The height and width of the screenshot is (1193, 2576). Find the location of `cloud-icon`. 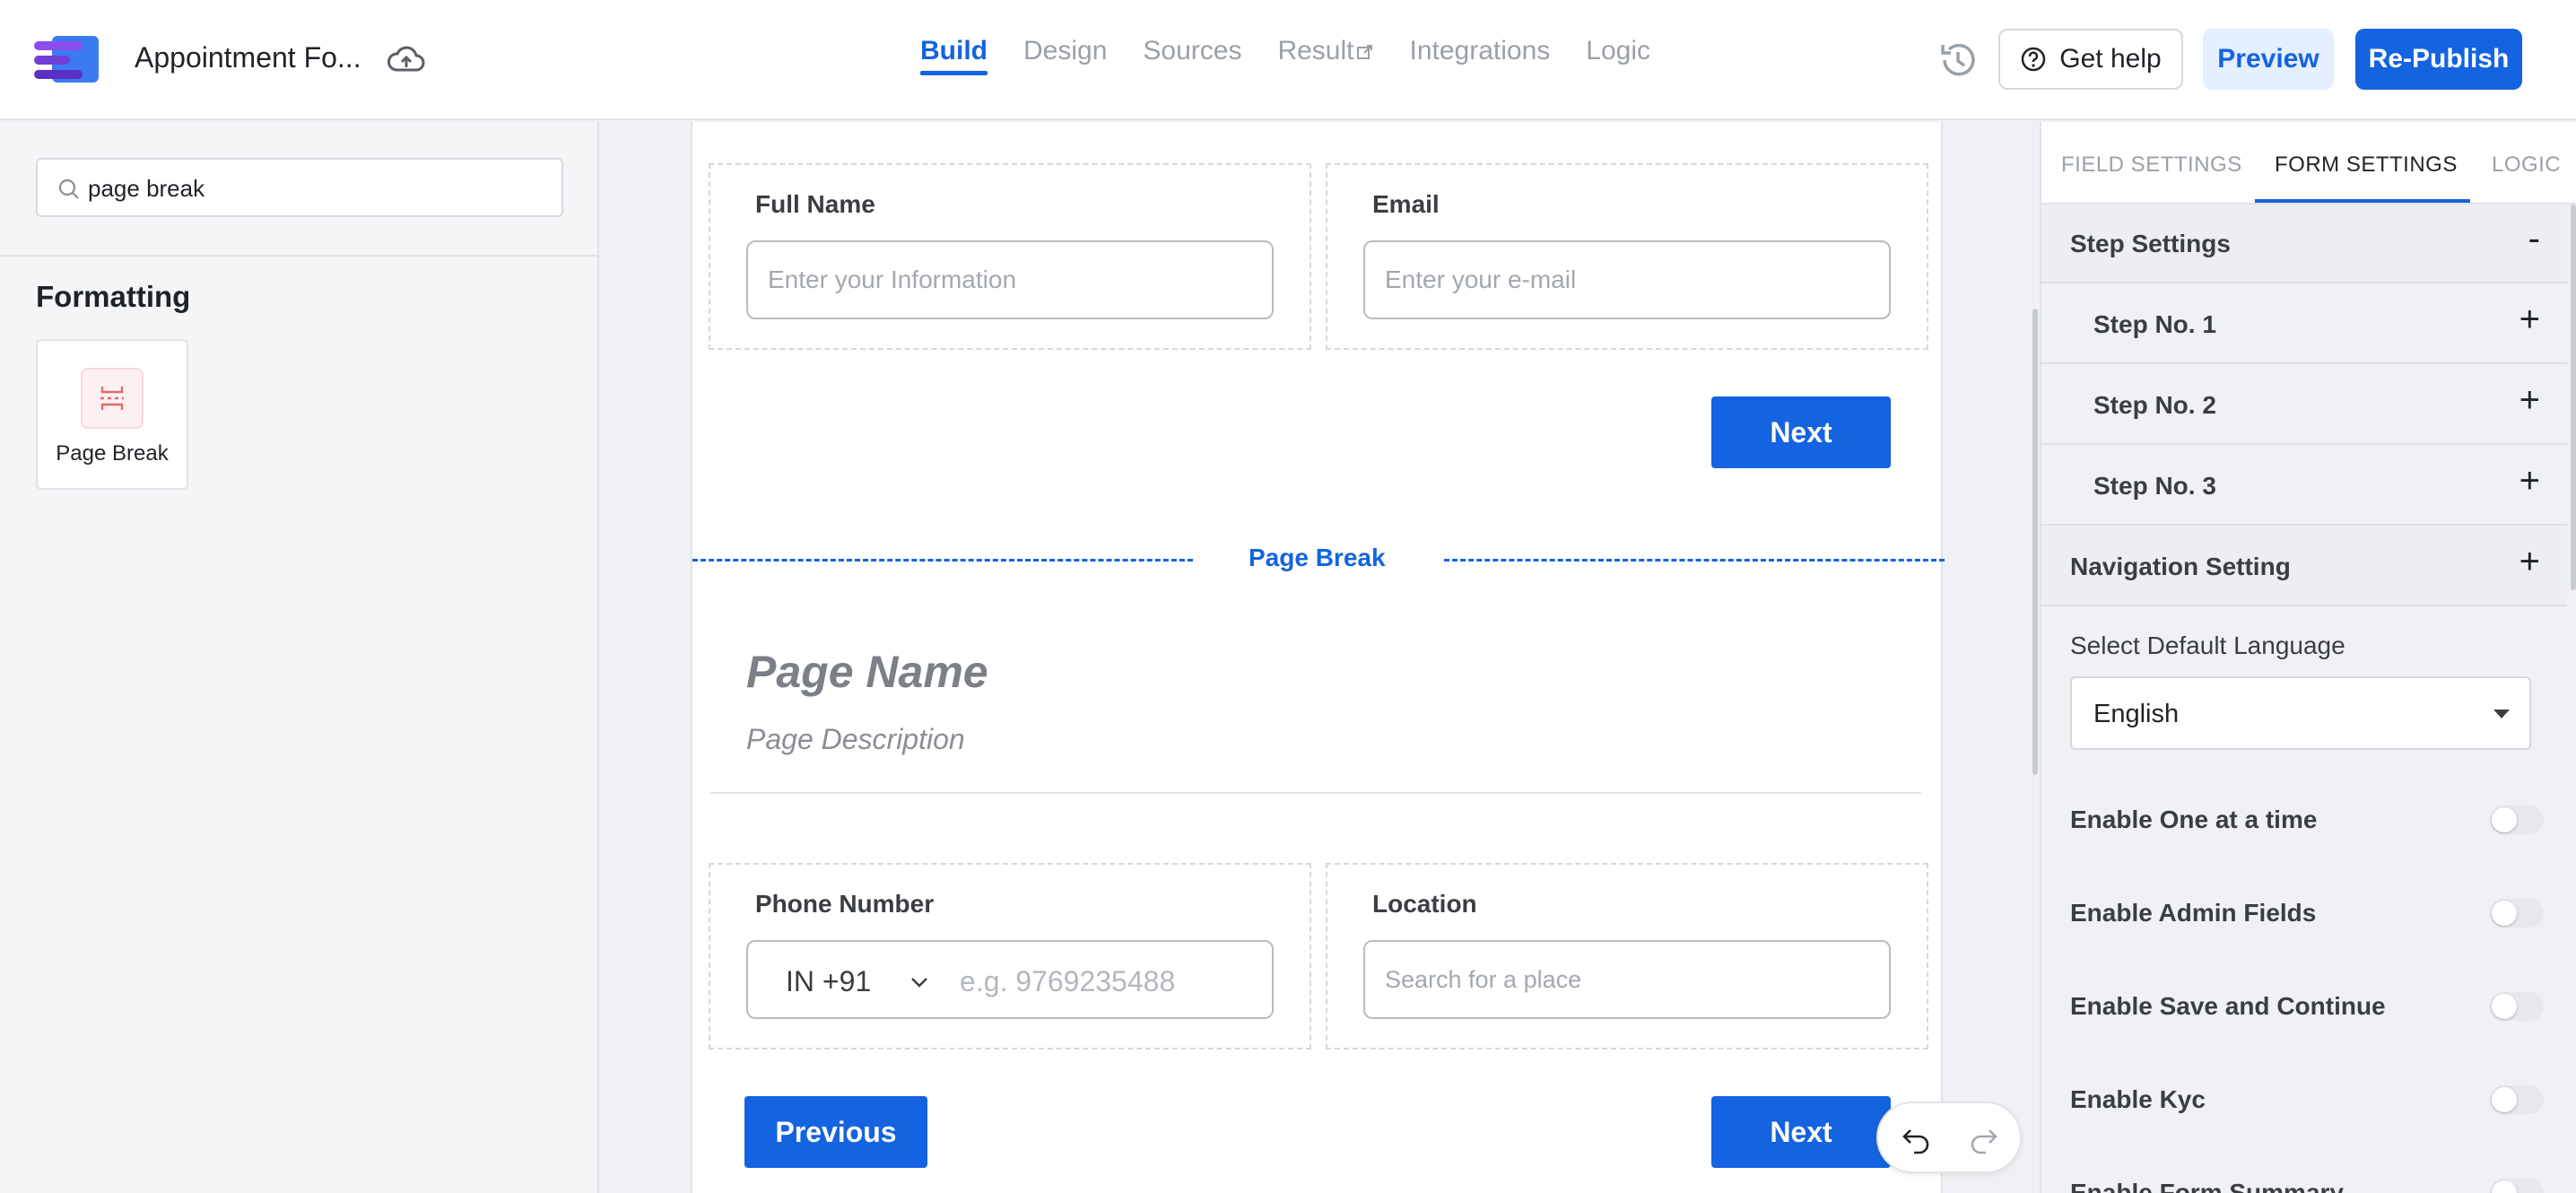

cloud-icon is located at coordinates (406, 59).